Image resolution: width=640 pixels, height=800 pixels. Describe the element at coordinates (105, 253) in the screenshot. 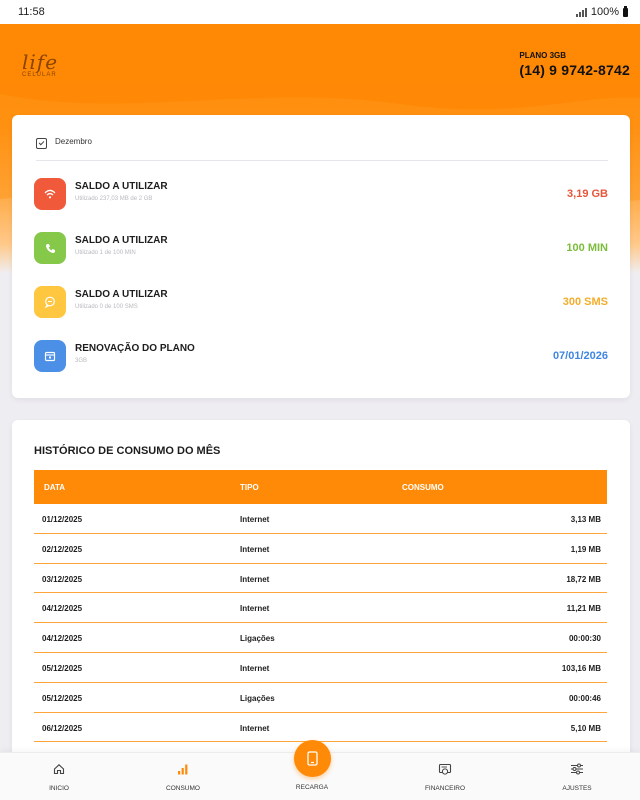

I see `balance-item-subtitle: Utilizado 1 de 100 MIN` at that location.